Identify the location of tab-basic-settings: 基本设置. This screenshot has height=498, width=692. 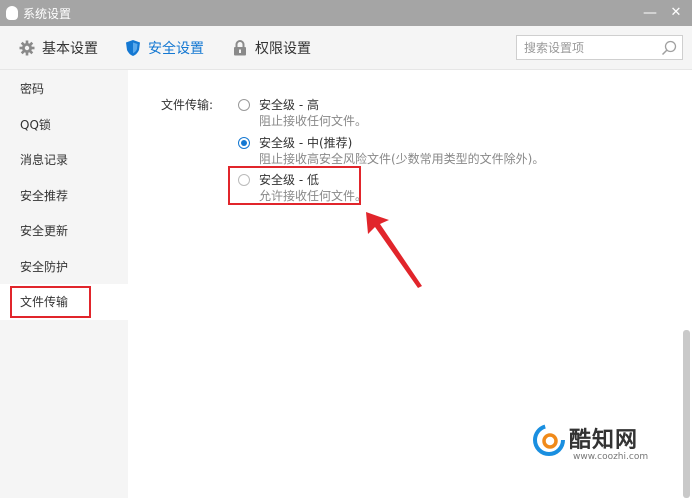
(58, 48).